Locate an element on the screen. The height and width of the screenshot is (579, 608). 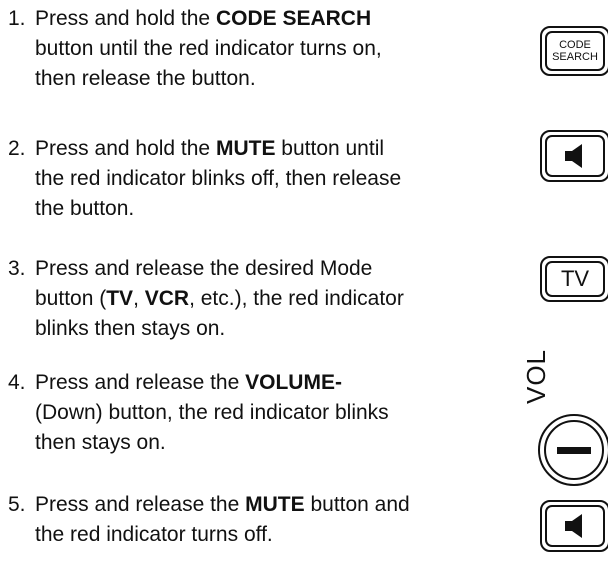
step-line: 2. Press and hold the MUTE button until is located at coordinates (258, 149).